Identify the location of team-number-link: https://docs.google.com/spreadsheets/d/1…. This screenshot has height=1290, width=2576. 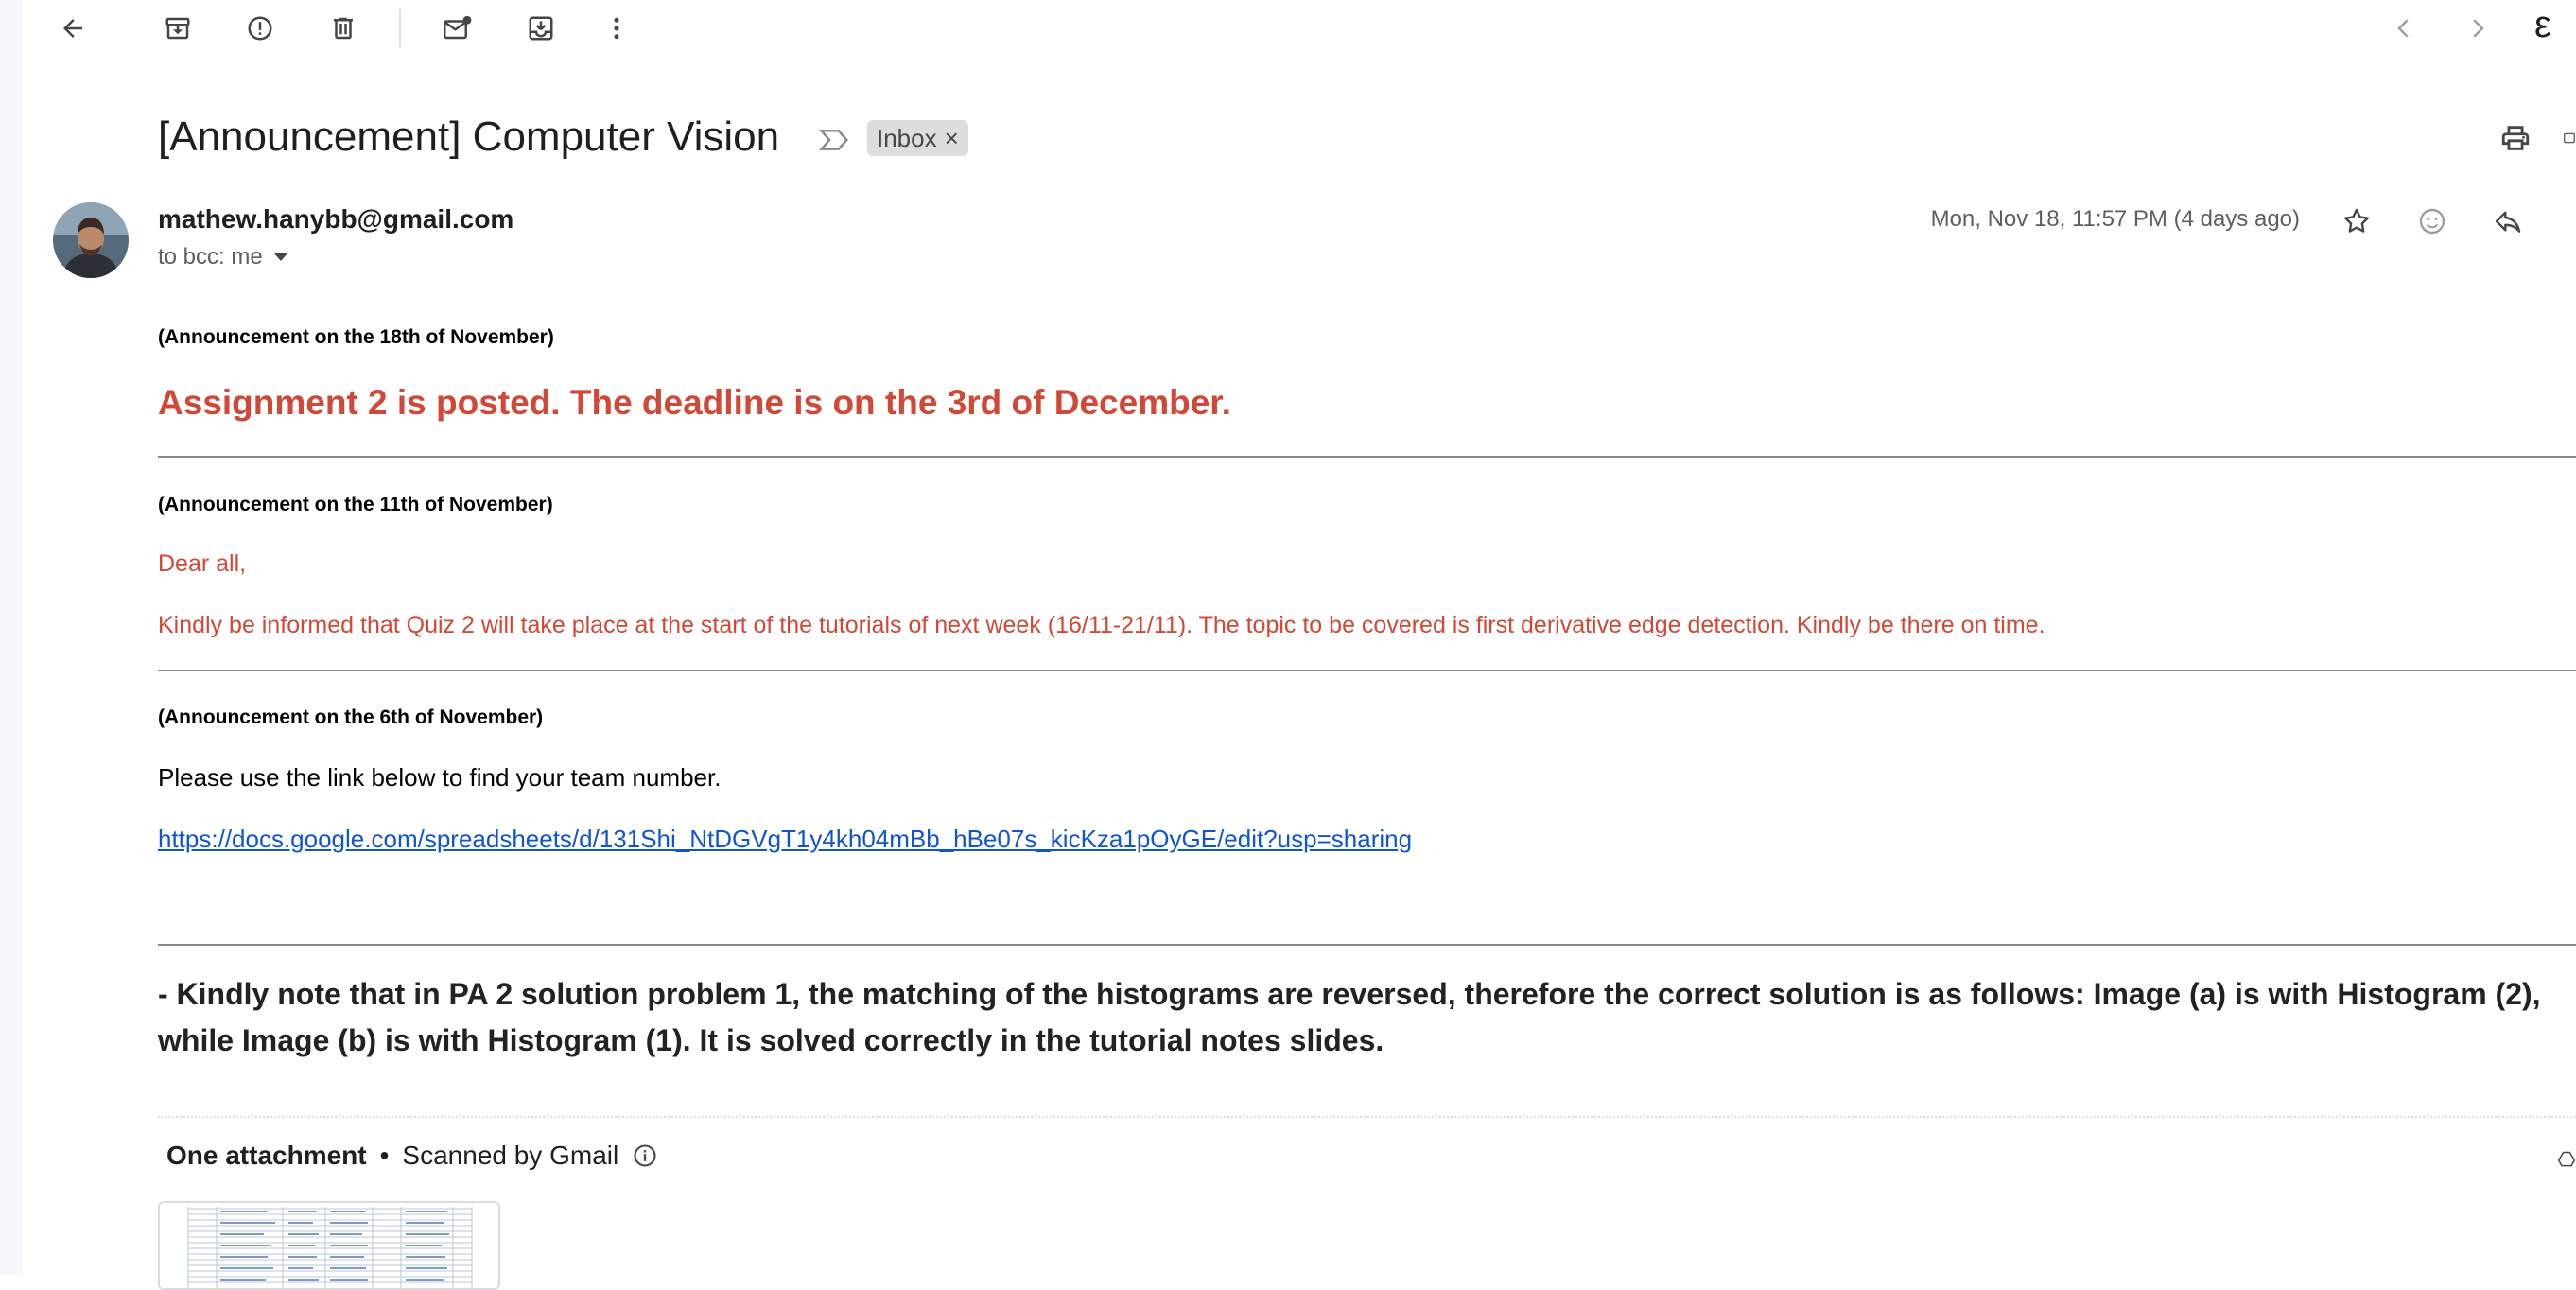
(785, 840).